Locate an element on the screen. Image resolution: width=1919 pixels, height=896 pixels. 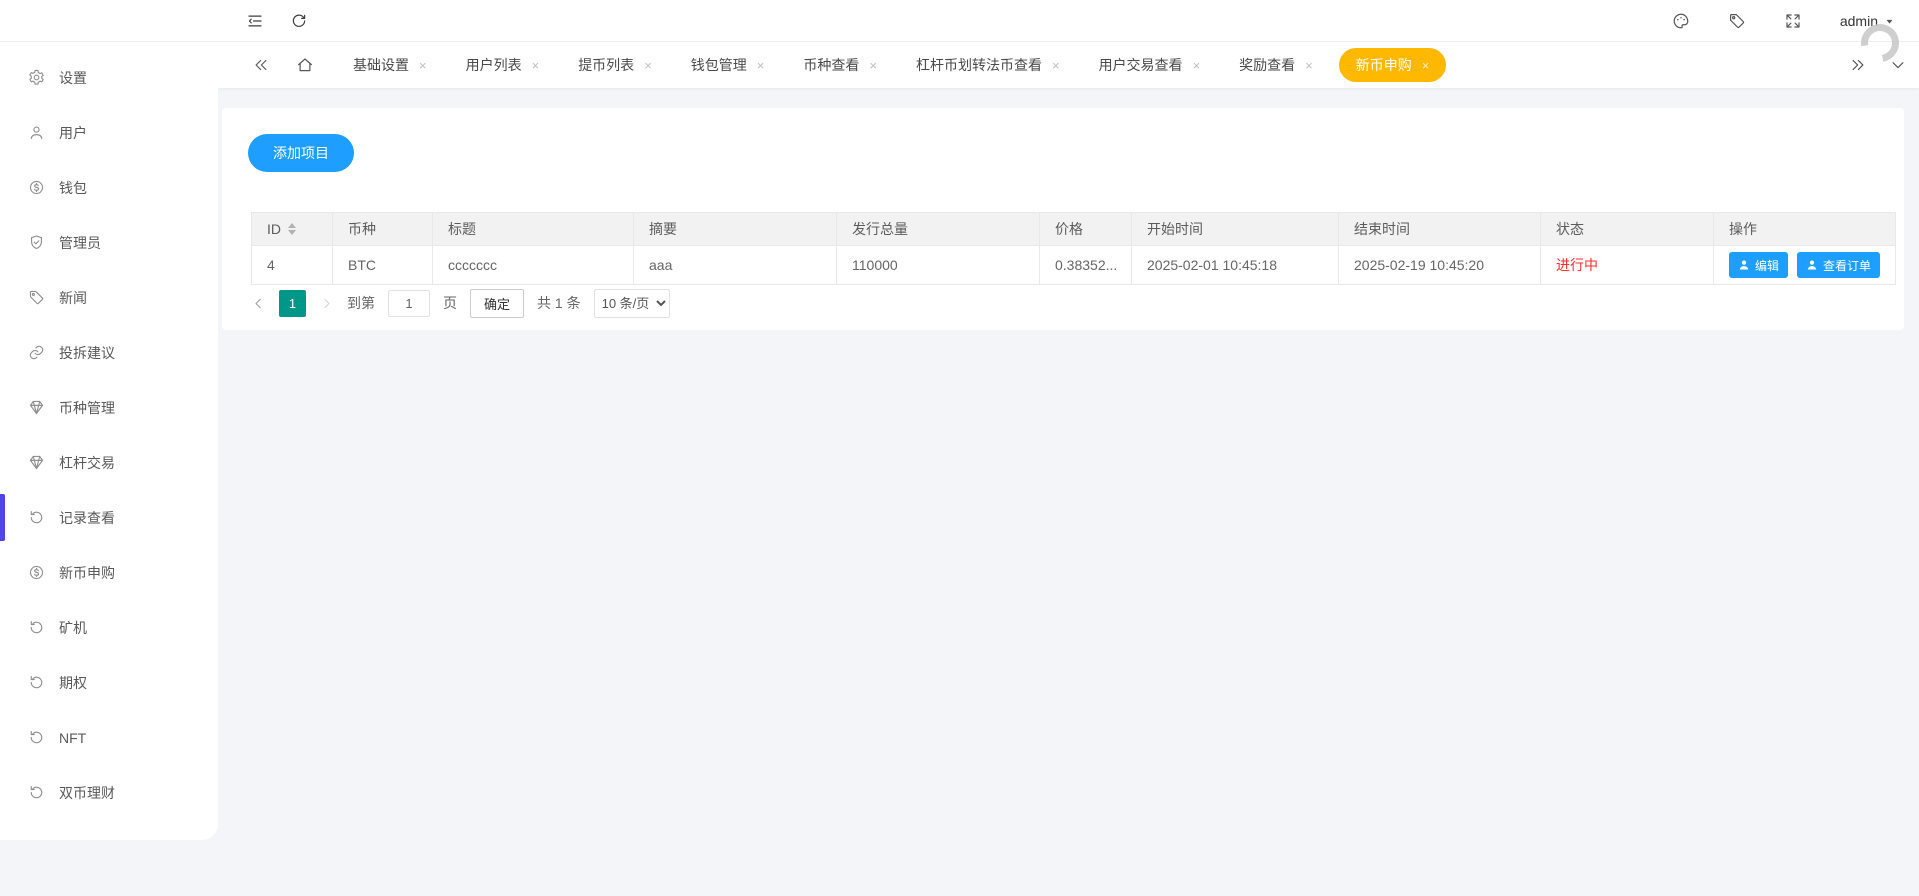
header-cell-label: 结束时间 is located at coordinates (1382, 229).